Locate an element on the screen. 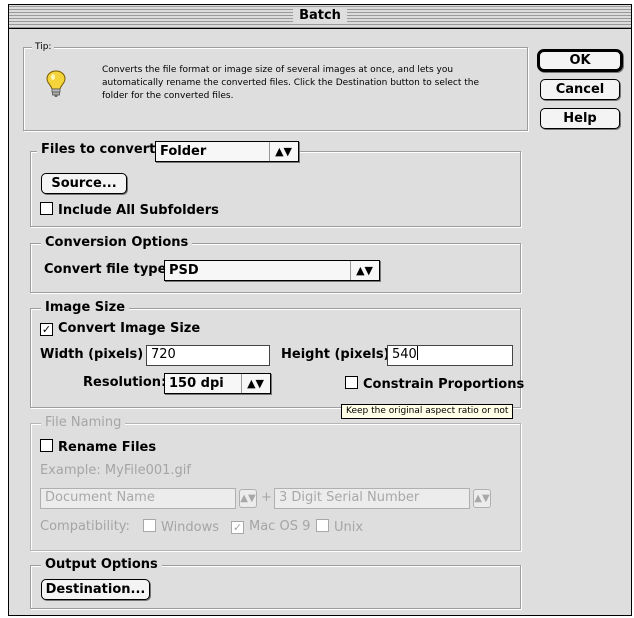 This screenshot has width=634, height=618. naming-field-1-arrows-icon: ▲▼ is located at coordinates (248, 498).